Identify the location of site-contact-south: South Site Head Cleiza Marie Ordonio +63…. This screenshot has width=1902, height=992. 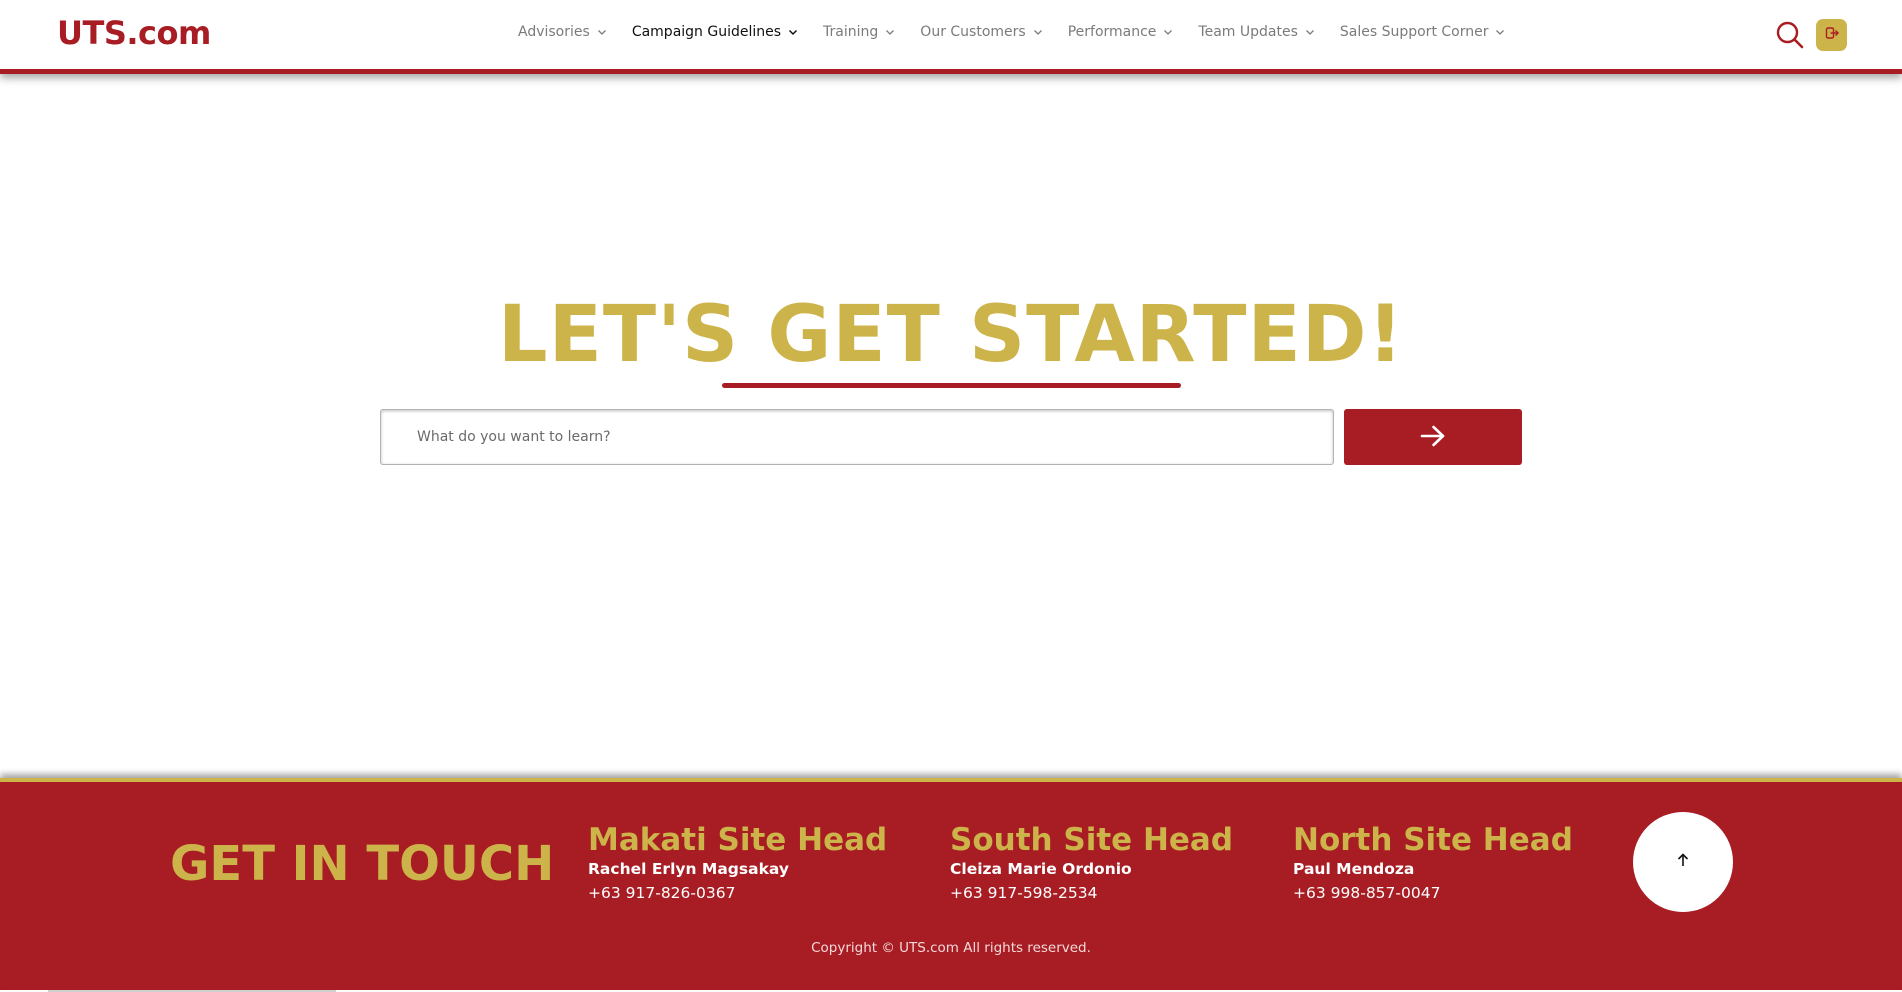
(1091, 862).